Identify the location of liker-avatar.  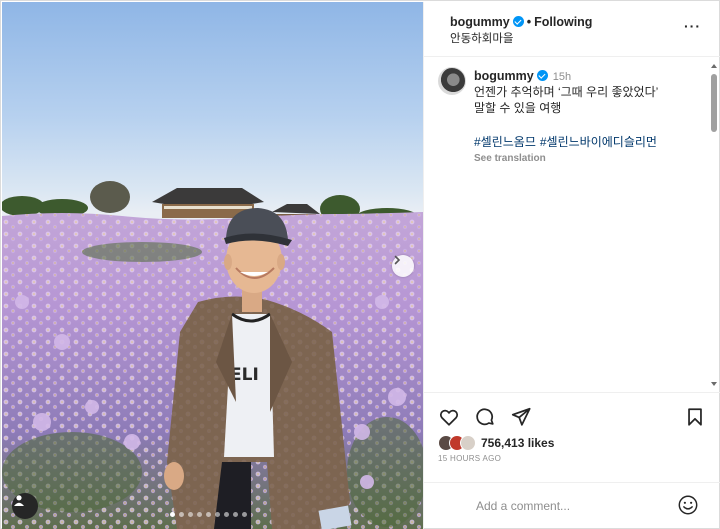
(468, 443).